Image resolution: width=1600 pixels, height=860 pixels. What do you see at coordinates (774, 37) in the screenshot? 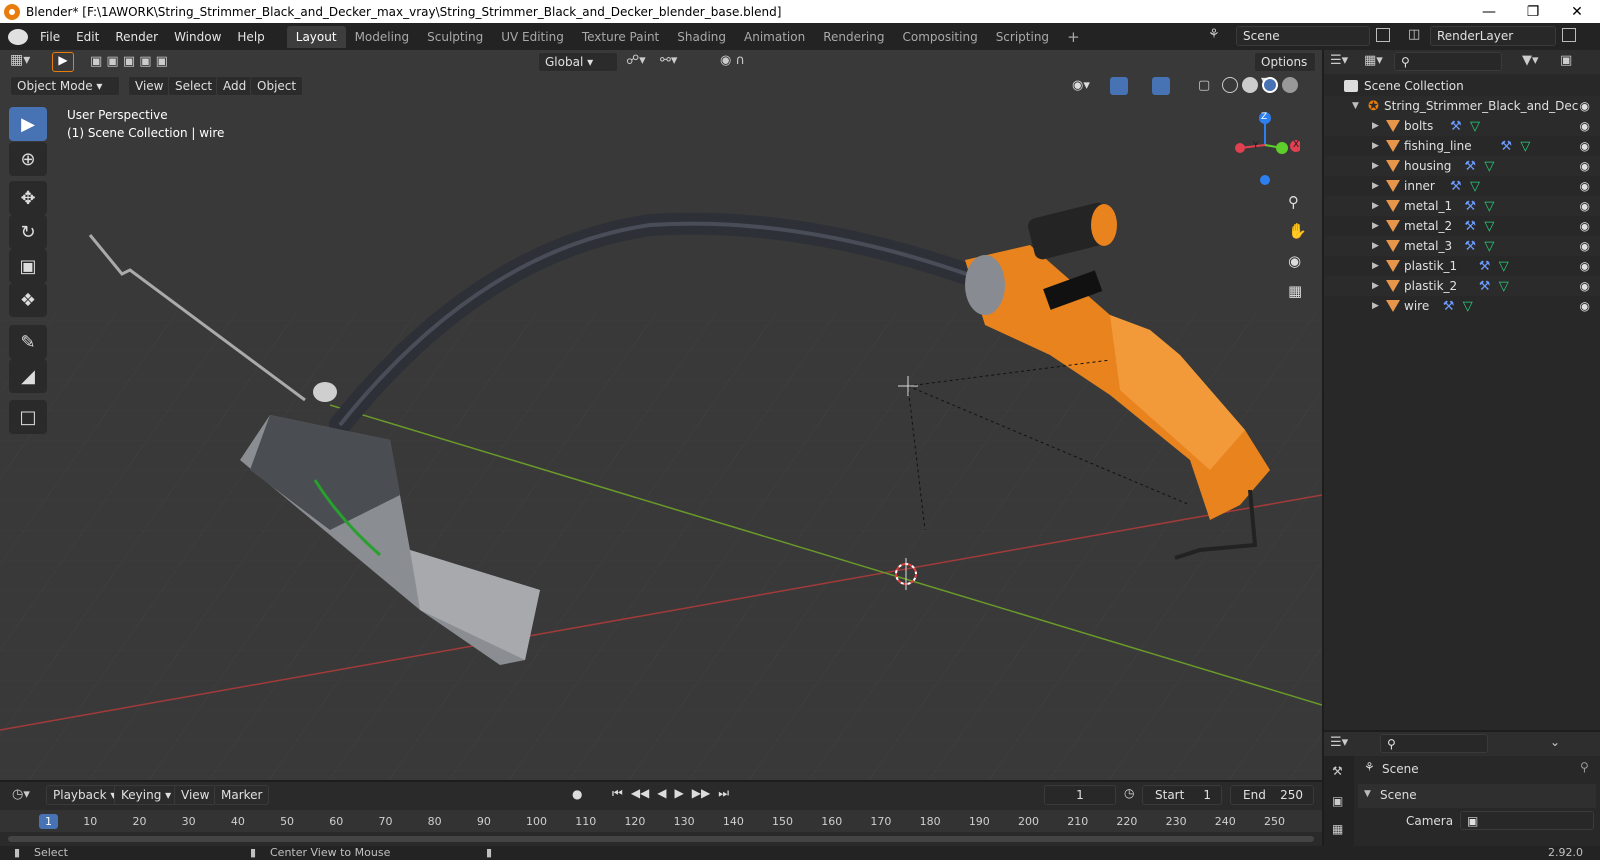
I see `tab-animation: Animation` at bounding box center [774, 37].